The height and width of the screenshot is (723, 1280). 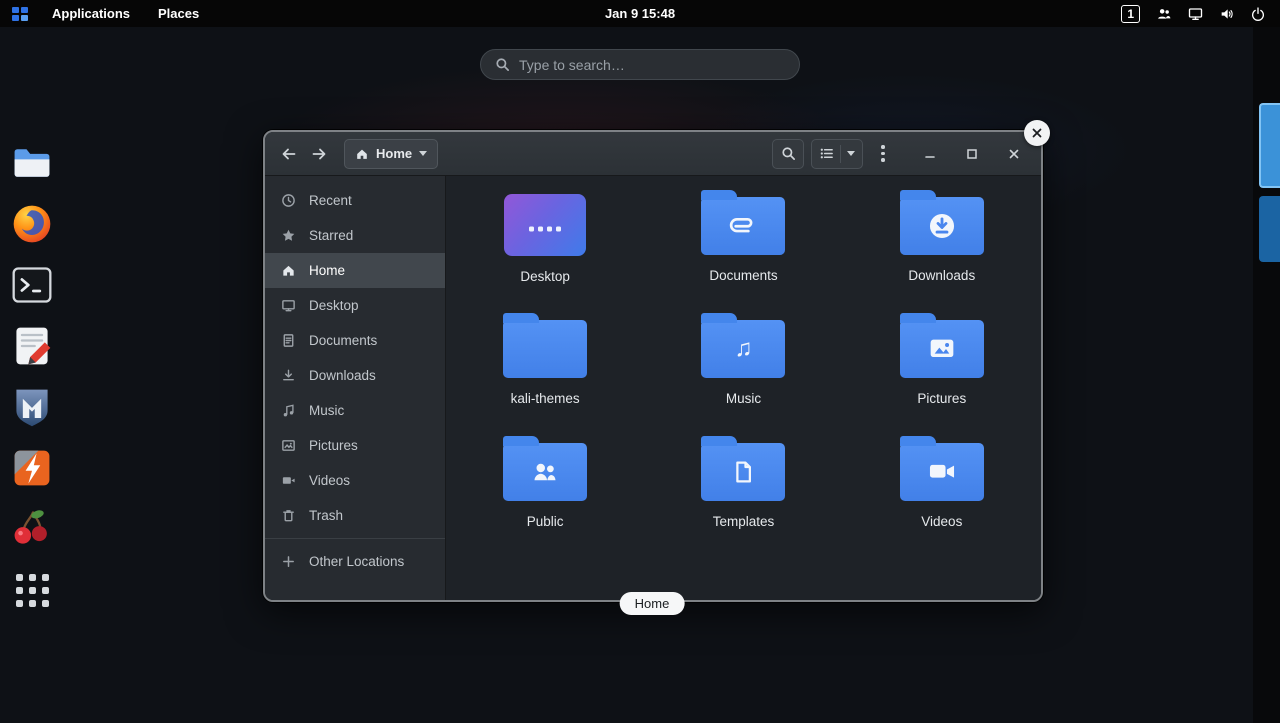 I want to click on clock: Jan 9 15:48, so click(x=640, y=13).